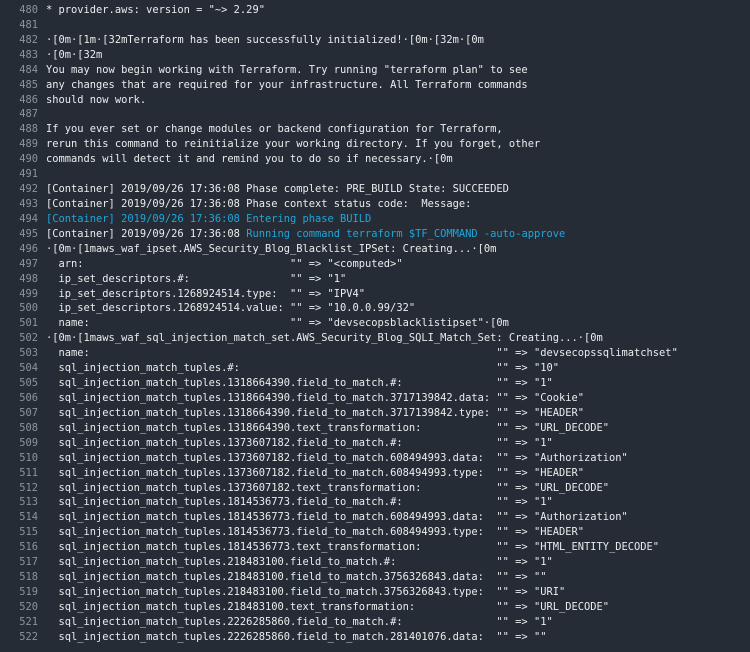  Describe the element at coordinates (28, 412) in the screenshot. I see `line-number: 507` at that location.